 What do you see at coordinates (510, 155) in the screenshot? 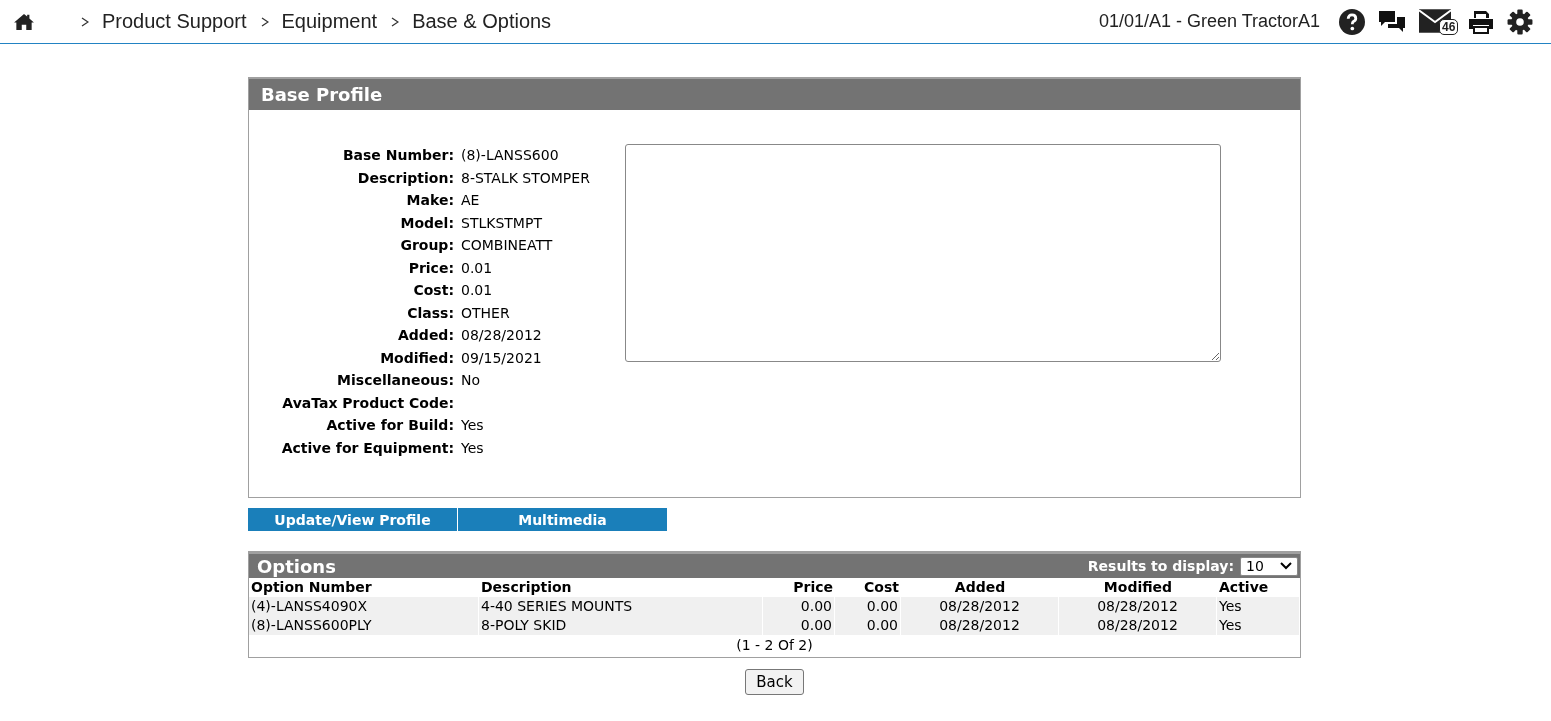
I see `field-value: (8)-LANSS600` at bounding box center [510, 155].